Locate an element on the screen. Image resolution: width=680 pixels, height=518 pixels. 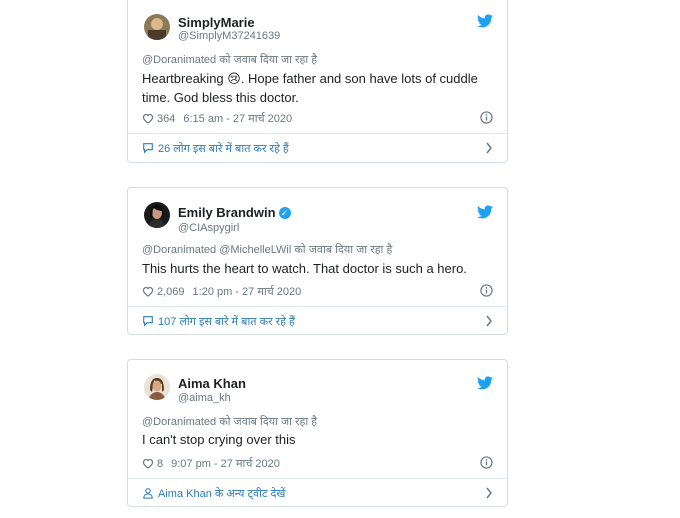
conversation-count: 107 लोग इस बारे में बात कर रहे हैं is located at coordinates (226, 321).